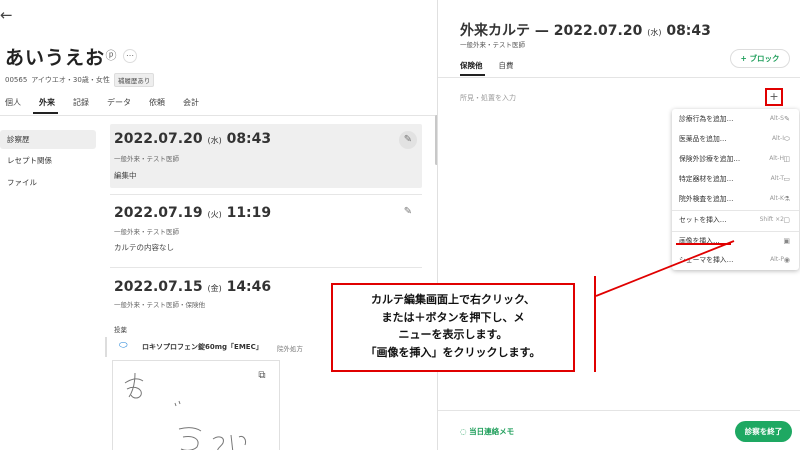 The height and width of the screenshot is (450, 800). What do you see at coordinates (453, 317) in the screenshot?
I see `callout-line: または＋ボタンを押下し、メ` at bounding box center [453, 317].